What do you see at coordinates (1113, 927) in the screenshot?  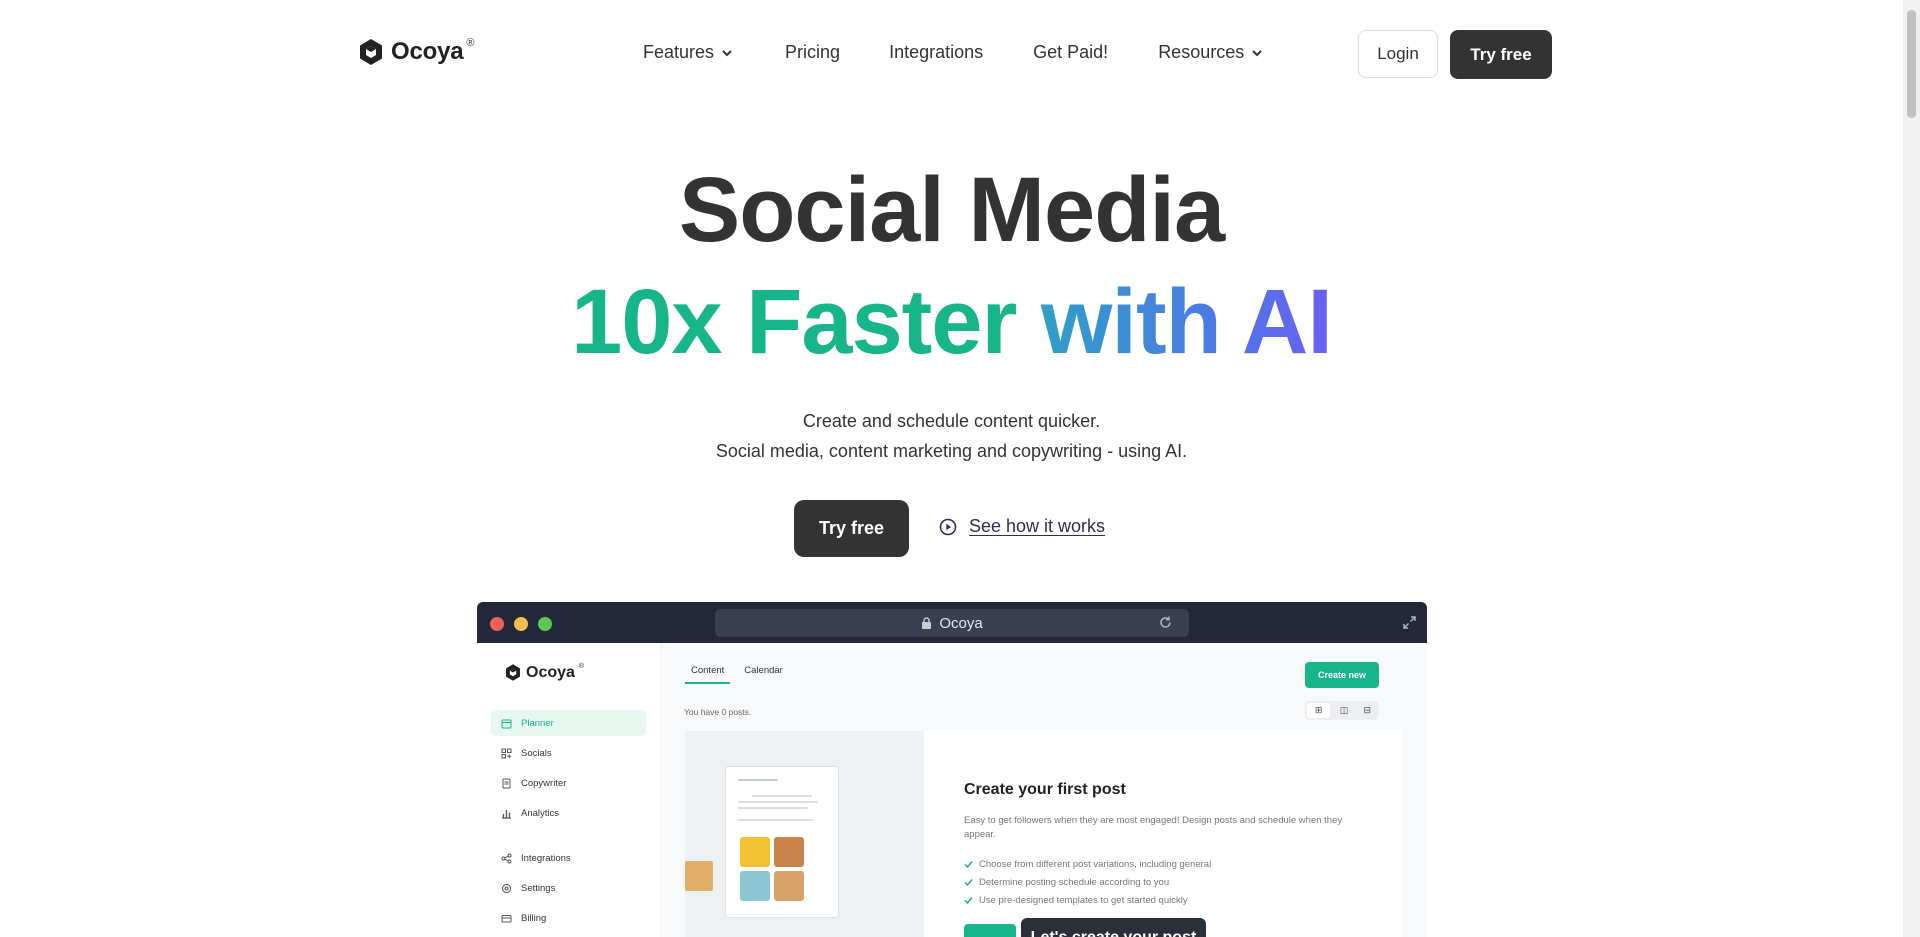 I see `create-post-tooltip: Let's create your post` at bounding box center [1113, 927].